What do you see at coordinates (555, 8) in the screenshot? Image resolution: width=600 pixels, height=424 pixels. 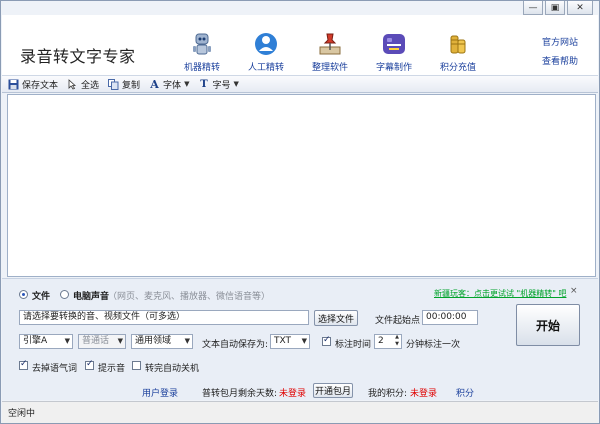 I see `restore-button: ▣` at bounding box center [555, 8].